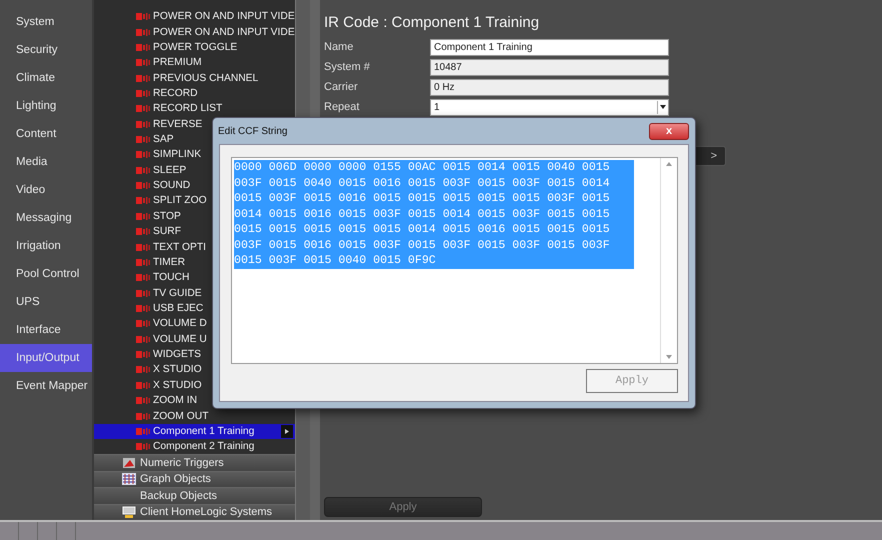 This screenshot has width=882, height=540. What do you see at coordinates (46, 246) in the screenshot?
I see `nav-item: Irrigation` at bounding box center [46, 246].